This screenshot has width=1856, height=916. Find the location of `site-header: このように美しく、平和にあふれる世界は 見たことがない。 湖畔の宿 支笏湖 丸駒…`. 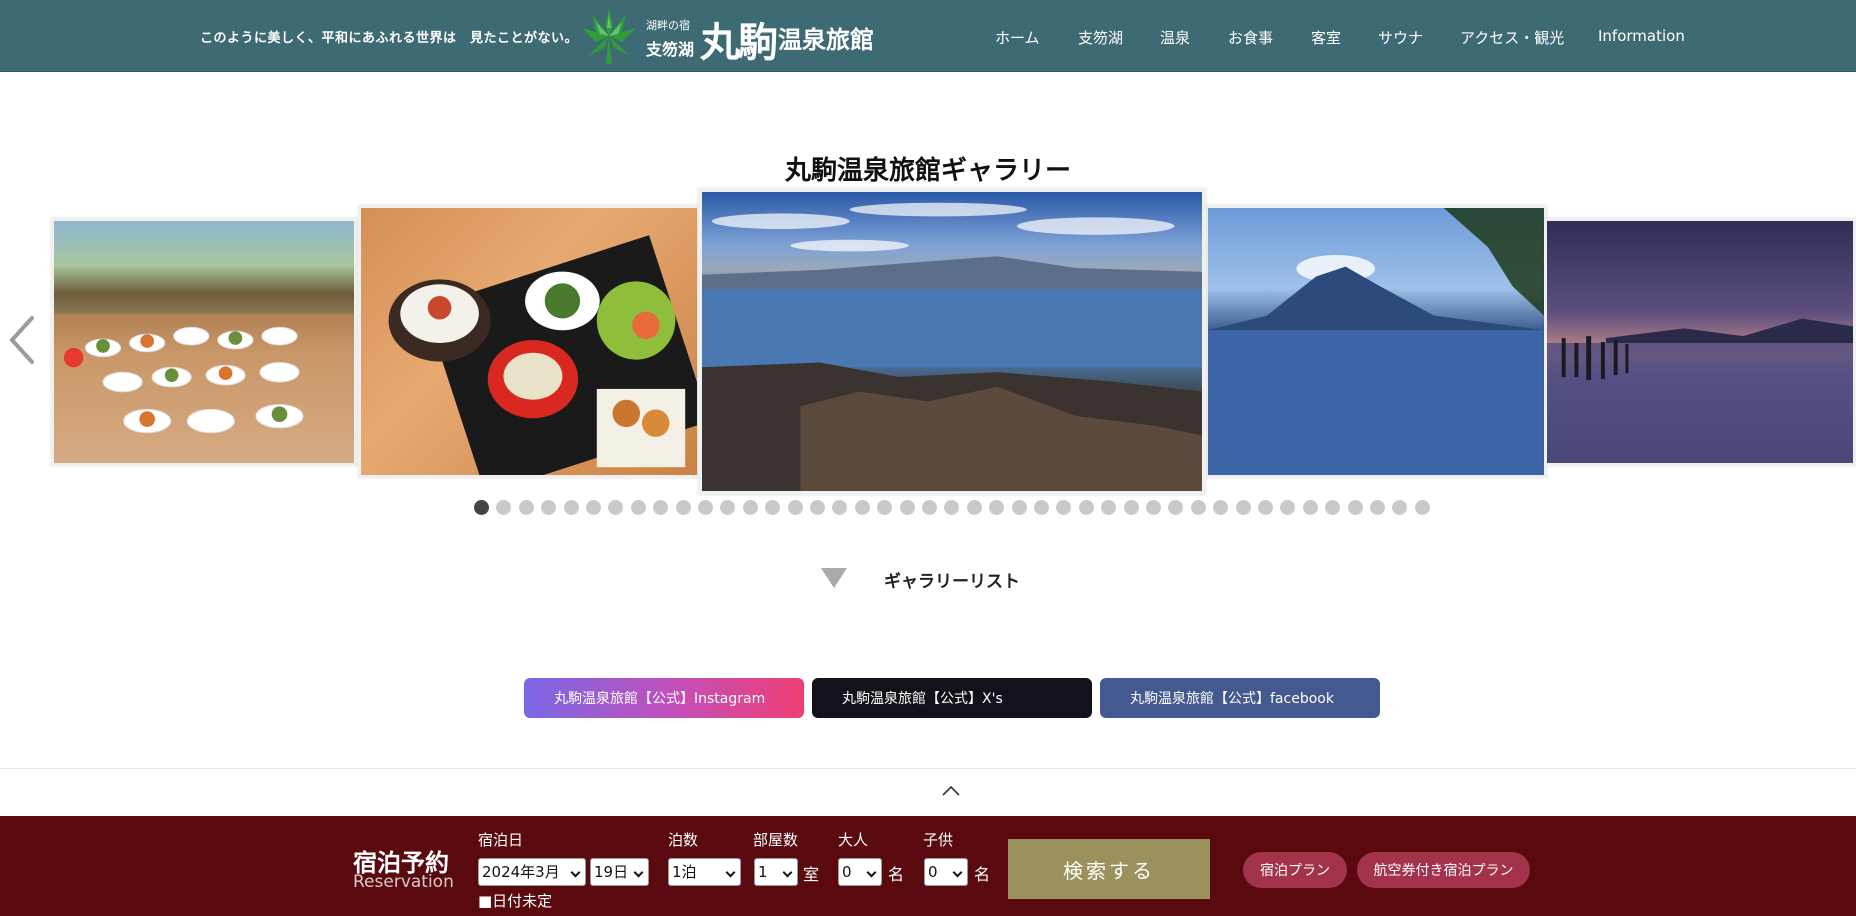

site-header: このように美しく、平和にあふれる世界は 見たことがない。 湖畔の宿 支笏湖 丸駒… is located at coordinates (928, 36).